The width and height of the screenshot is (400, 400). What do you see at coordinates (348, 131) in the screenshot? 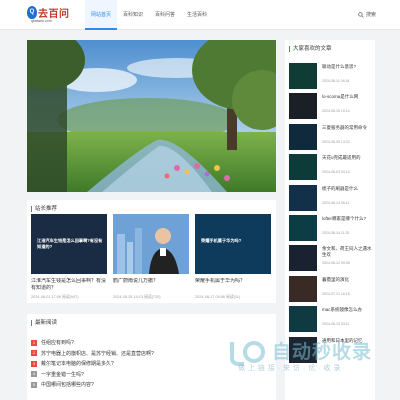
I see `sidebar-item-title: 三菱服务器的常用命令` at bounding box center [348, 131].